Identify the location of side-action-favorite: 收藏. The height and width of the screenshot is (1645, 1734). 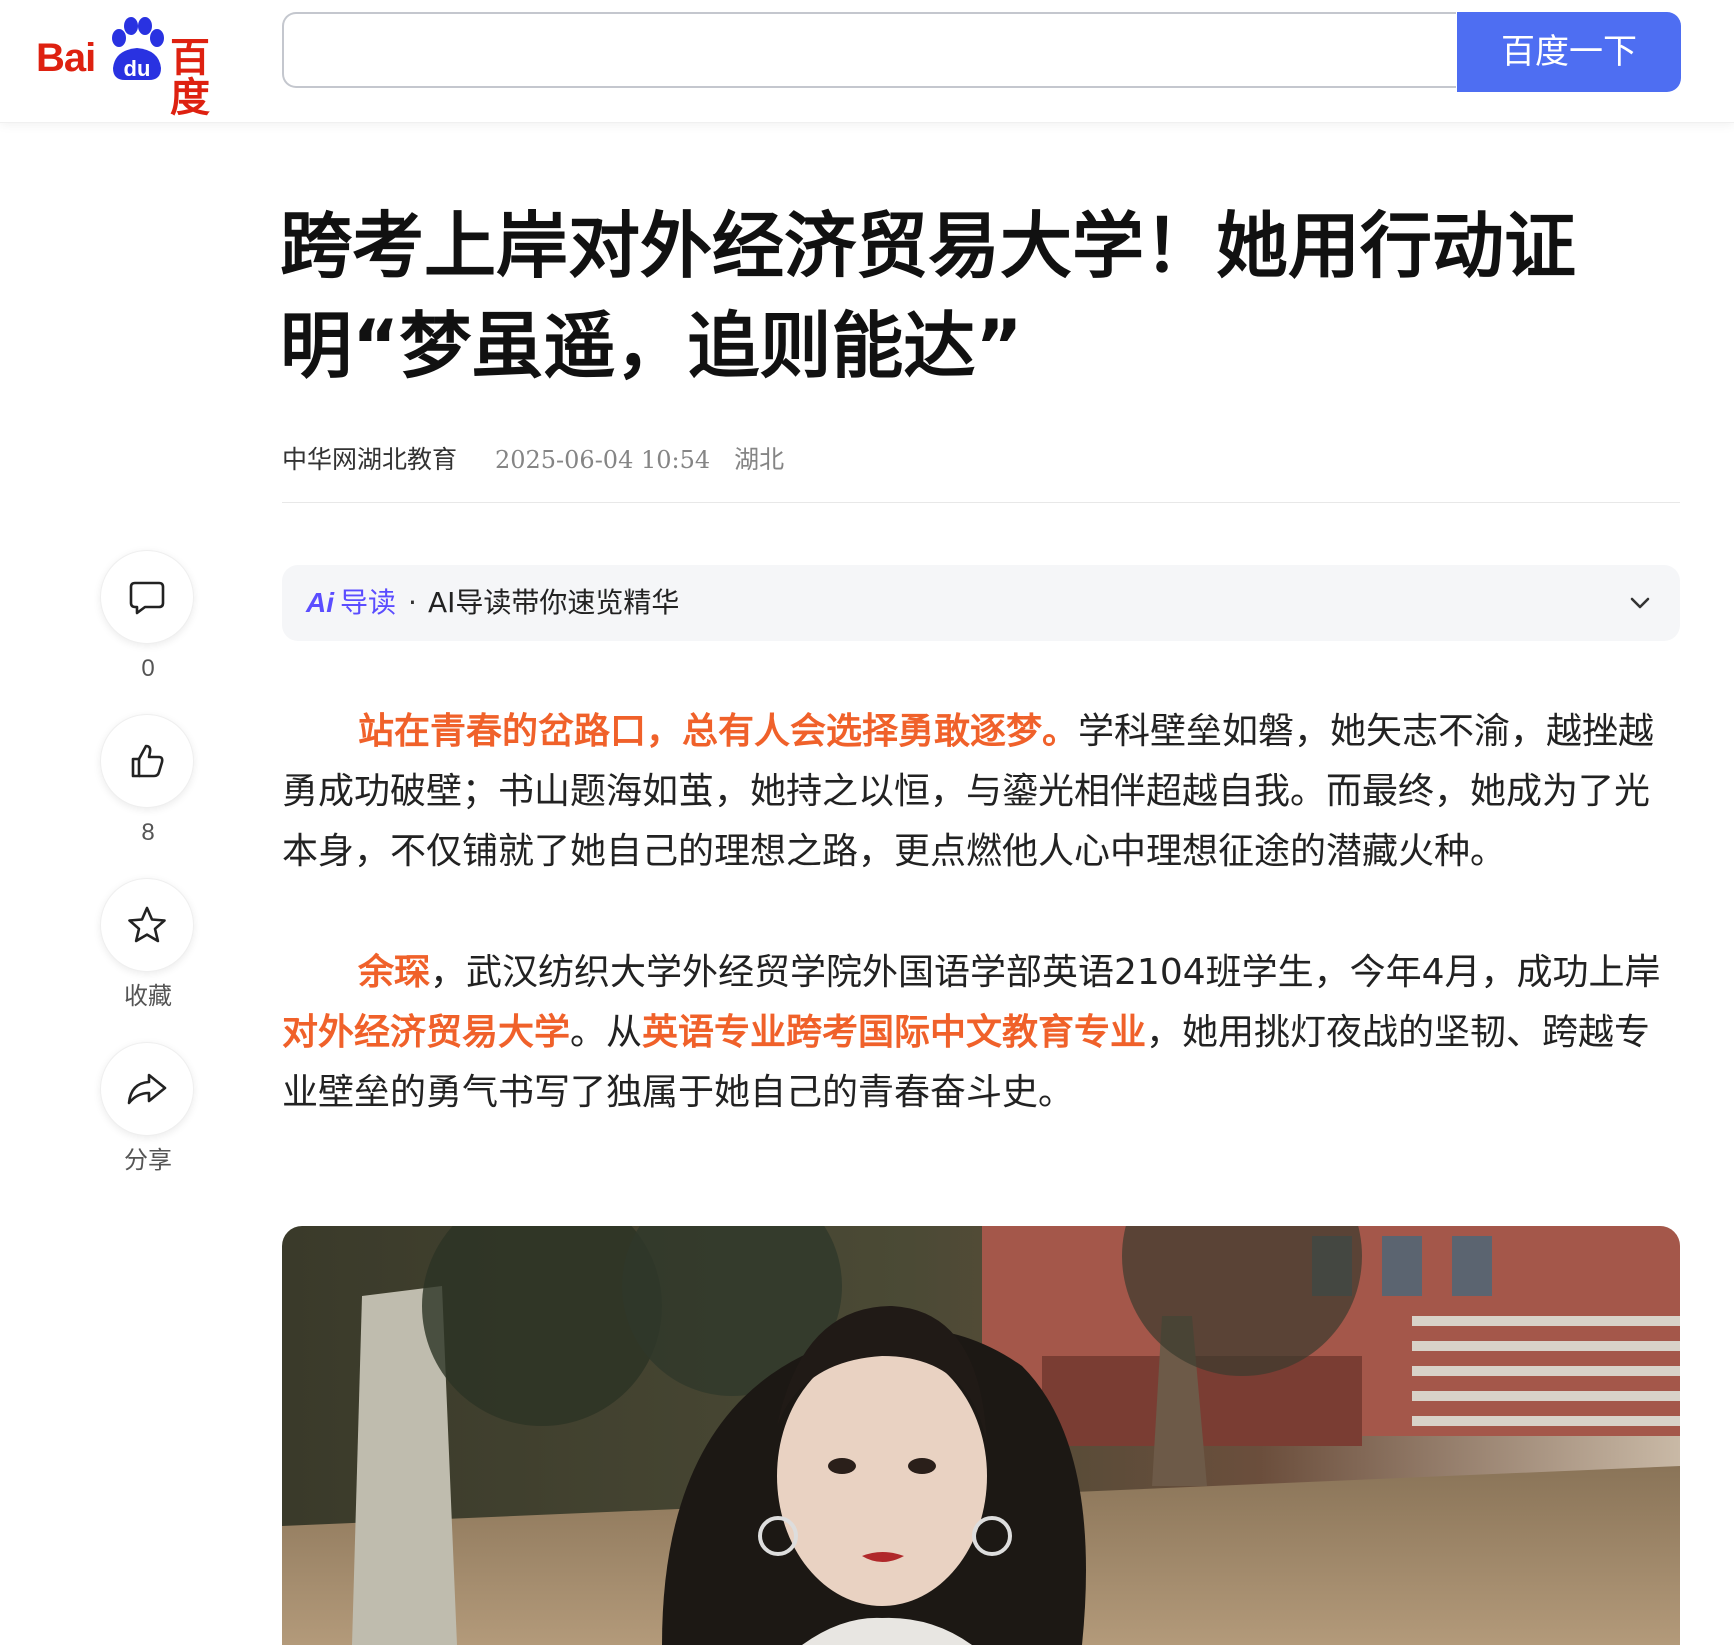
(148, 945).